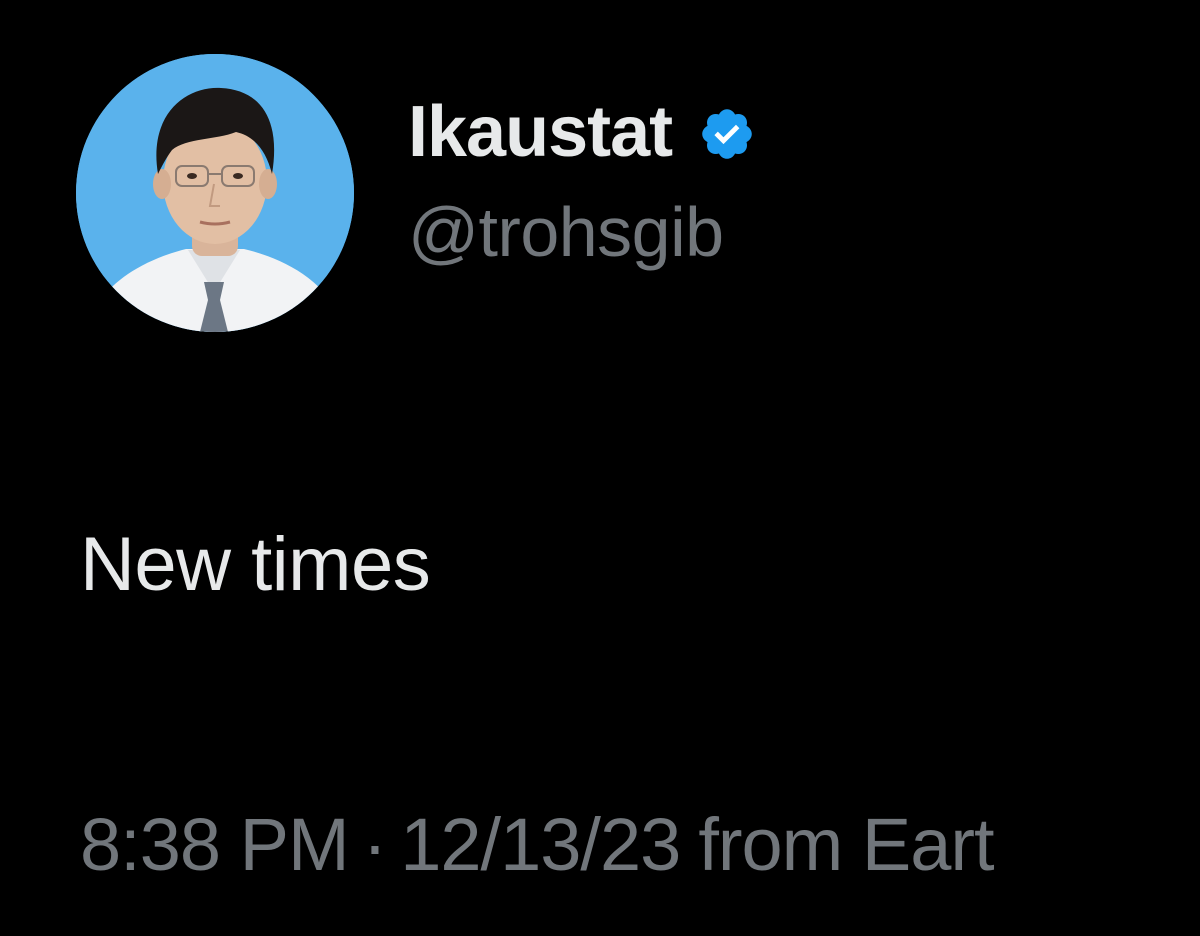 This screenshot has width=1200, height=936. I want to click on avatar, so click(215, 193).